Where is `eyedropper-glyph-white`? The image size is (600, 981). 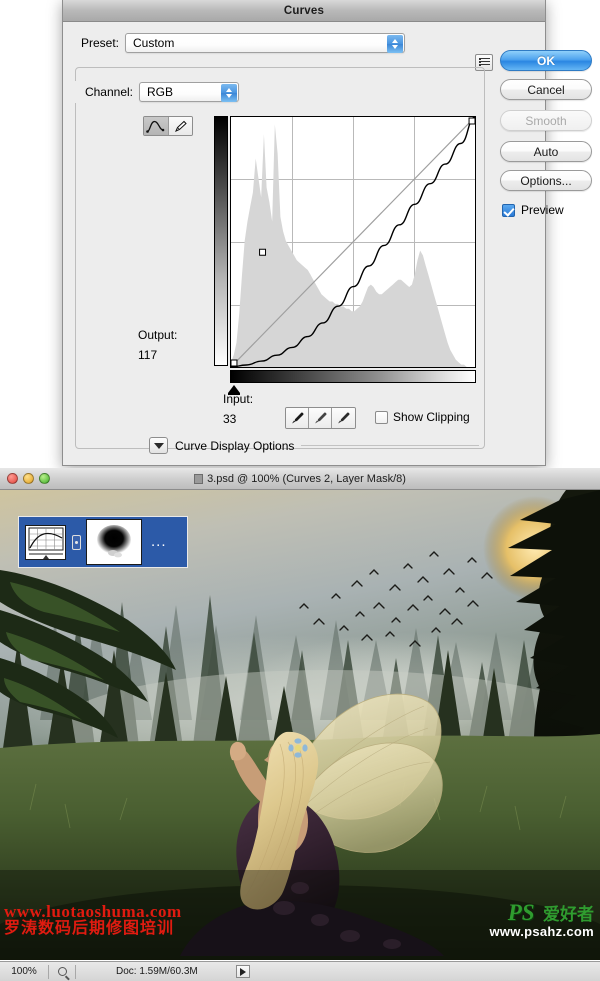 eyedropper-glyph-white is located at coordinates (344, 418).